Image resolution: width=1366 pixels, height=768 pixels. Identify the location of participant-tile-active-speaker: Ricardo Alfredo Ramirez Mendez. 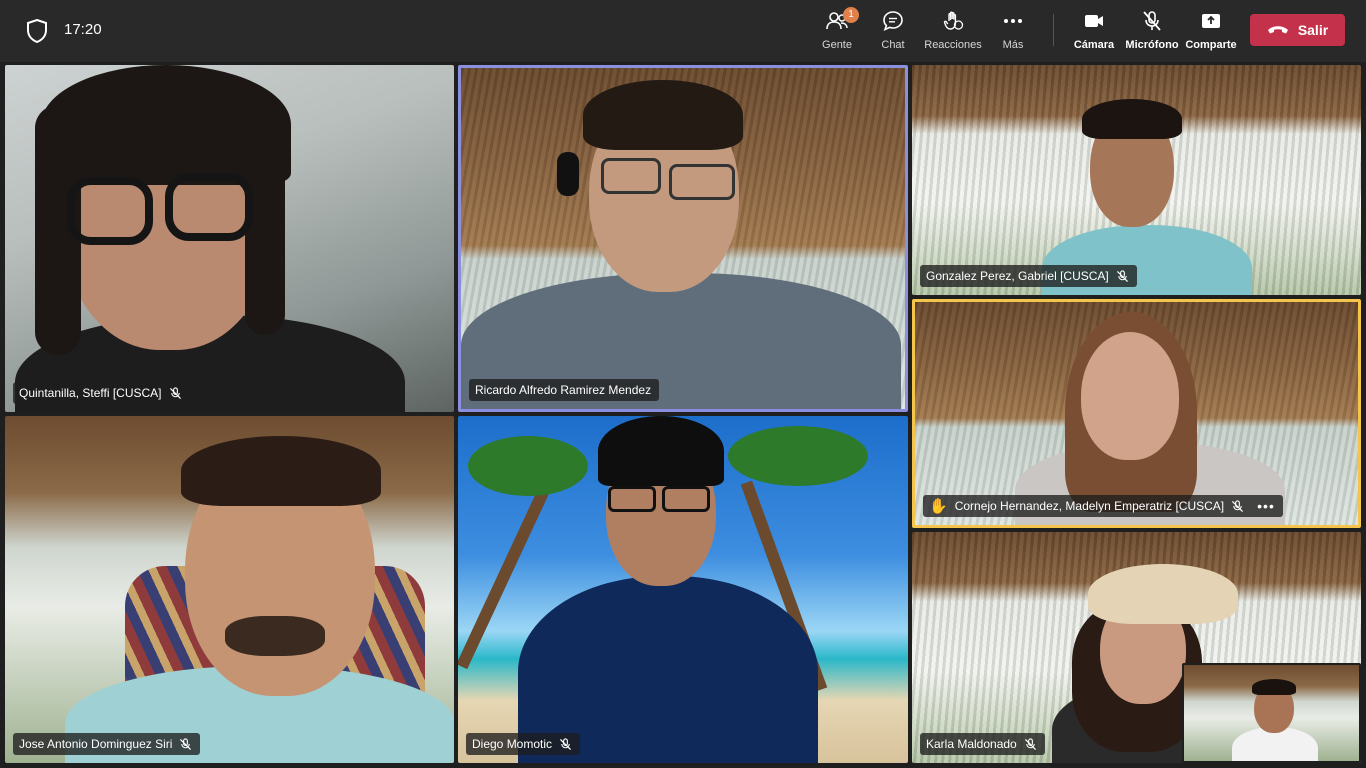
(683, 238).